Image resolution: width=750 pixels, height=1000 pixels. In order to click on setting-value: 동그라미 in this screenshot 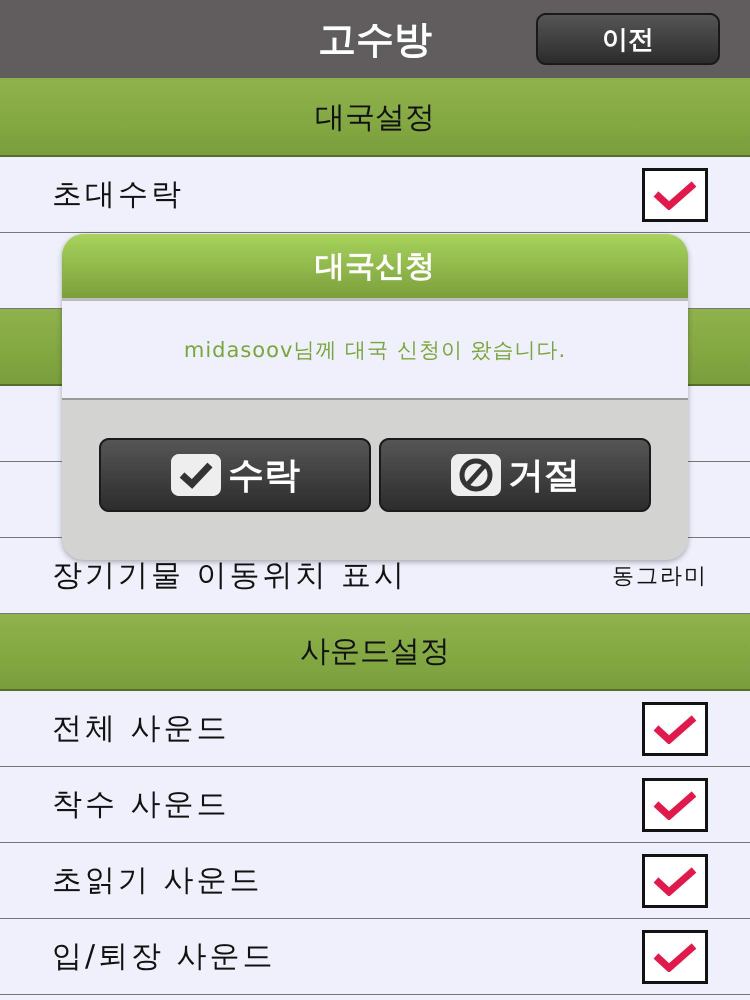, I will do `click(660, 575)`.